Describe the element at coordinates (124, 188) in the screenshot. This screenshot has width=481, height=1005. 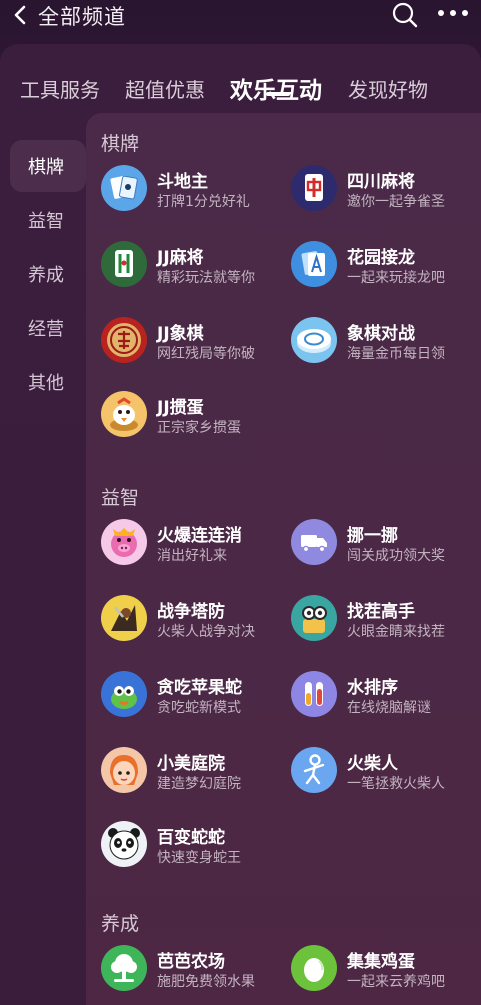
I see `poker-cards-icon` at that location.